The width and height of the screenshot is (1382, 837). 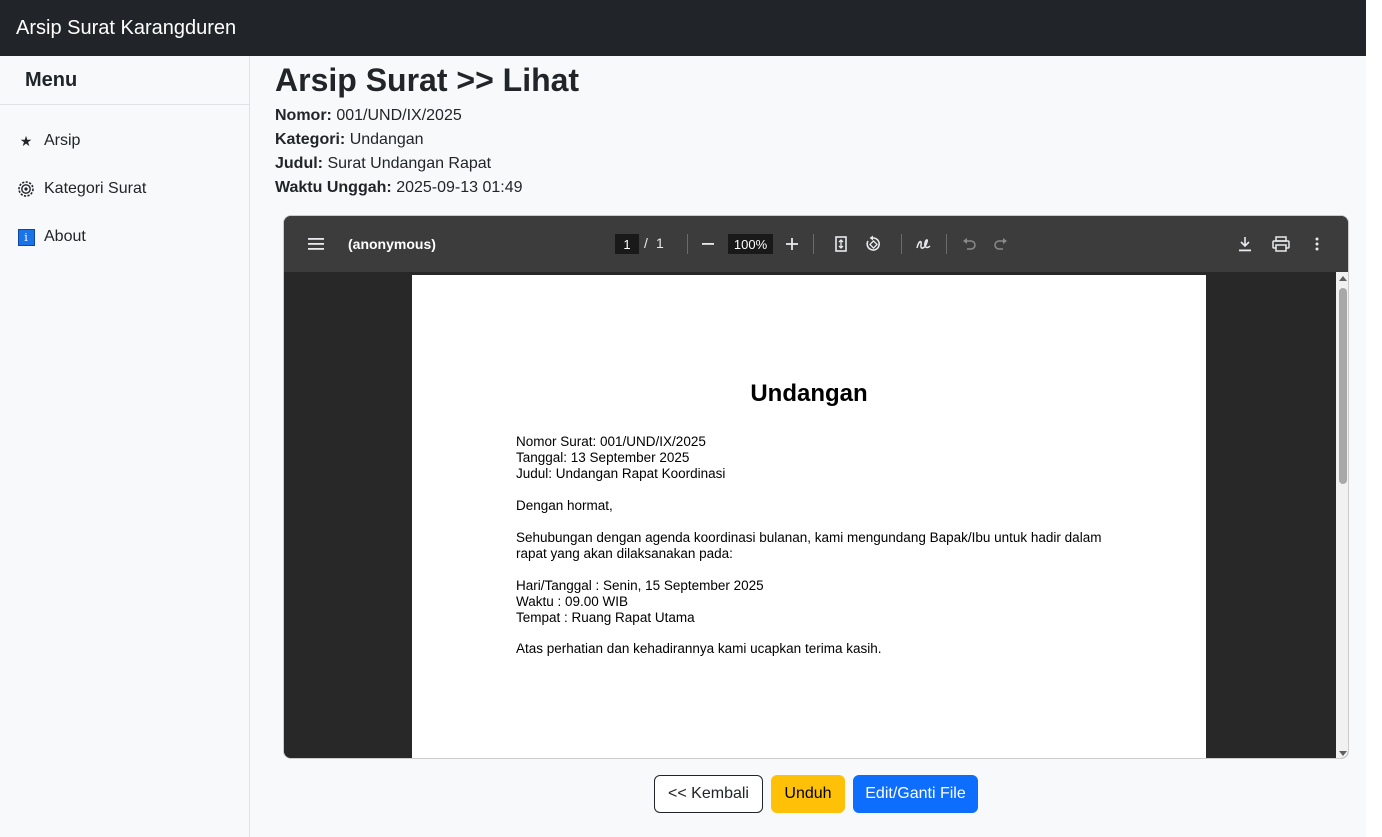 What do you see at coordinates (683, 28) in the screenshot?
I see `navbar: Arsip Surat Karangduren` at bounding box center [683, 28].